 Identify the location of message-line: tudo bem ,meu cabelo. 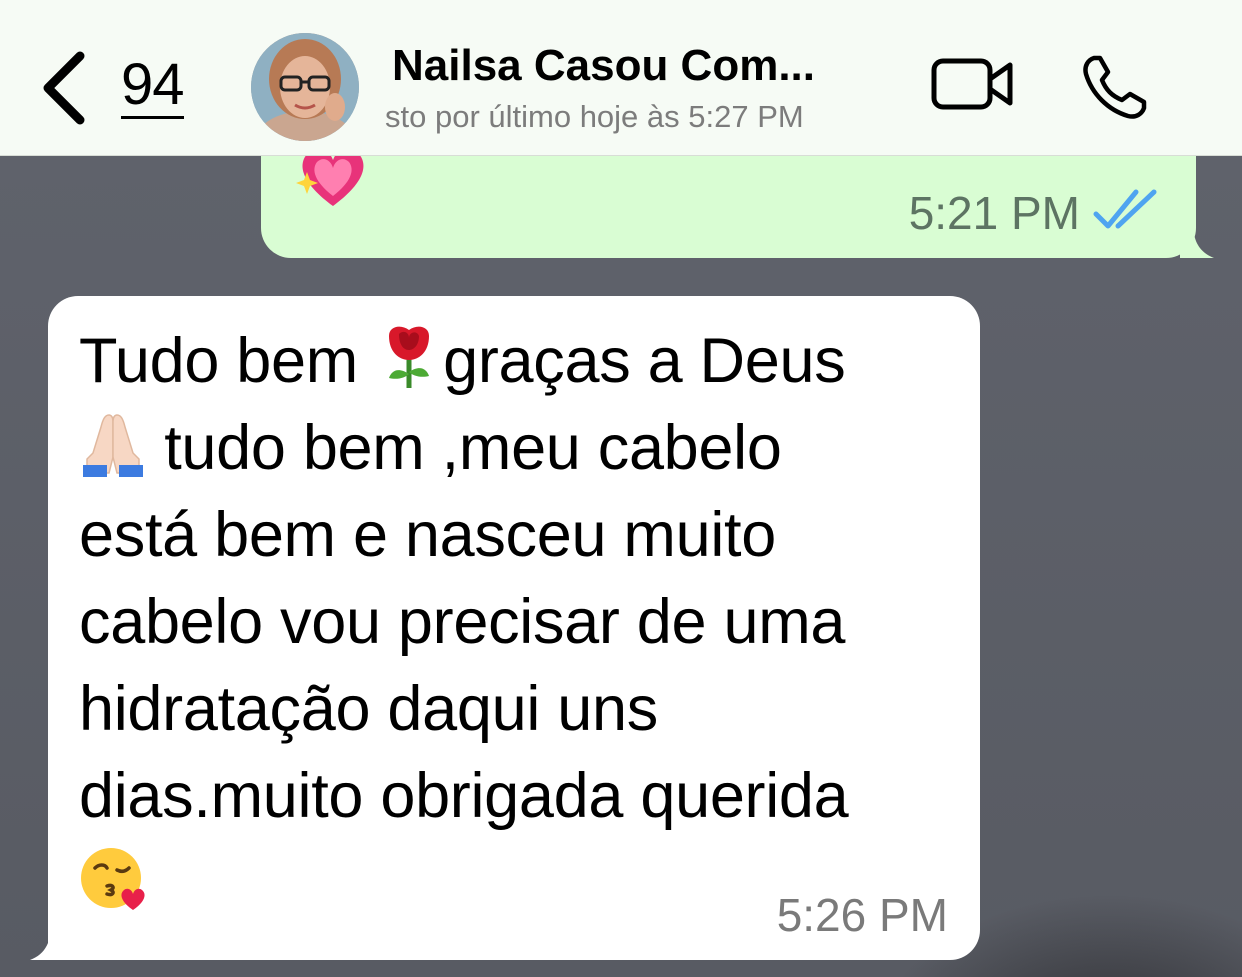
(519, 448).